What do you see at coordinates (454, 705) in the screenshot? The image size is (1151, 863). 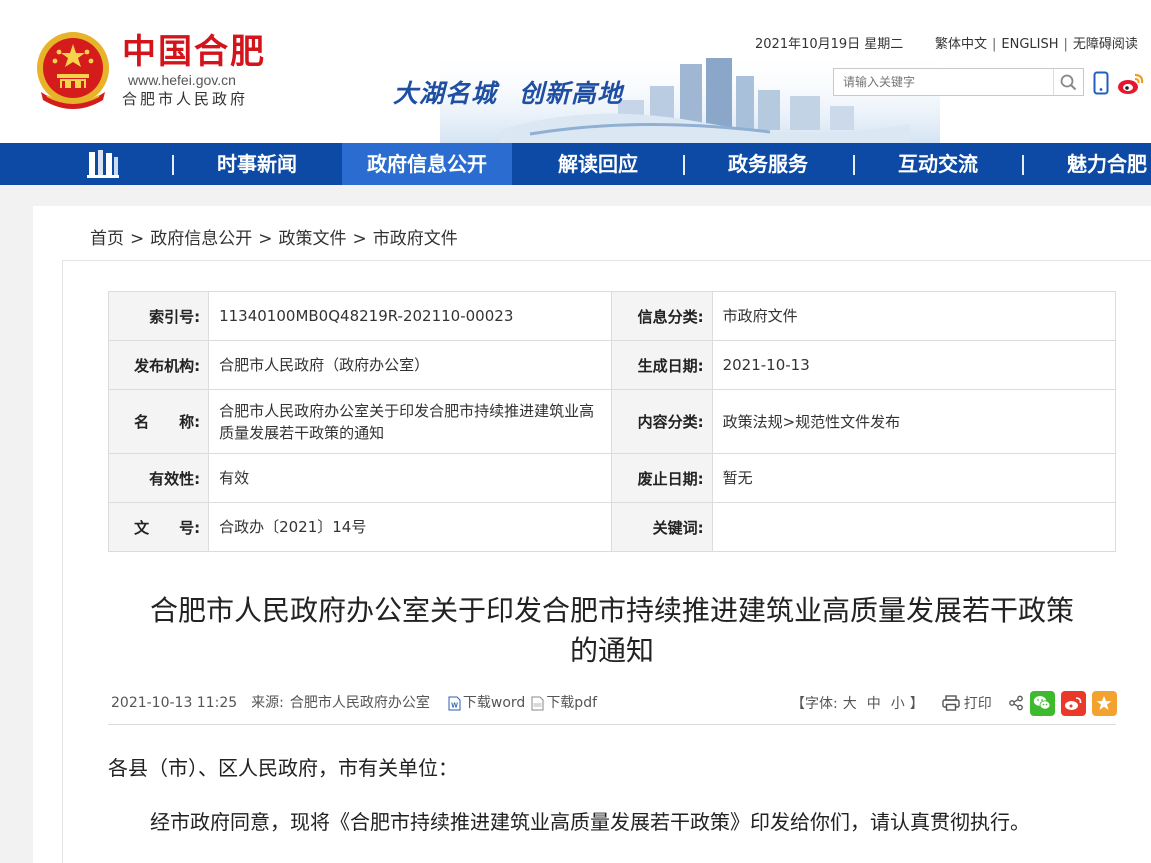 I see `svg-text: W` at bounding box center [454, 705].